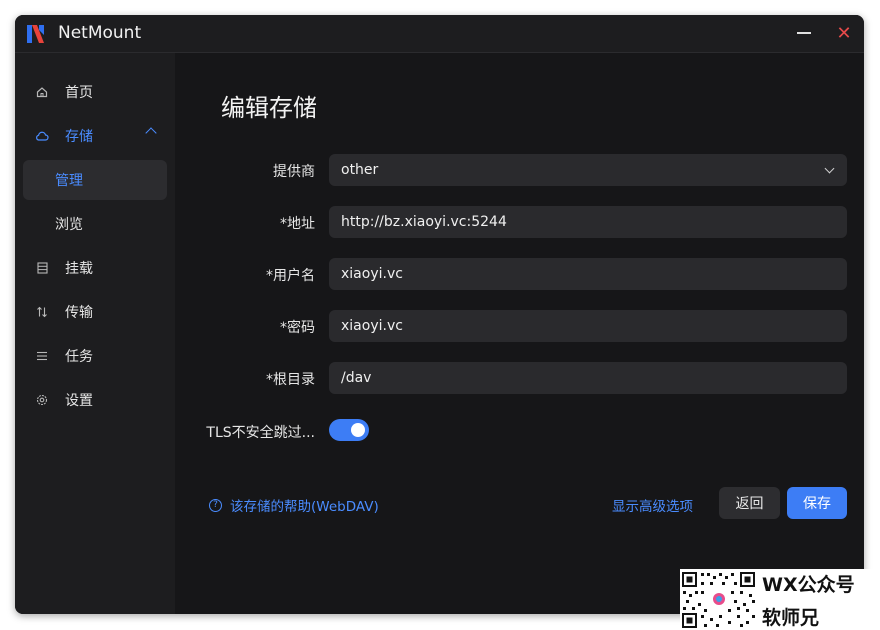  I want to click on help-link: ? 该存储的帮助(WebDAV), so click(294, 505).